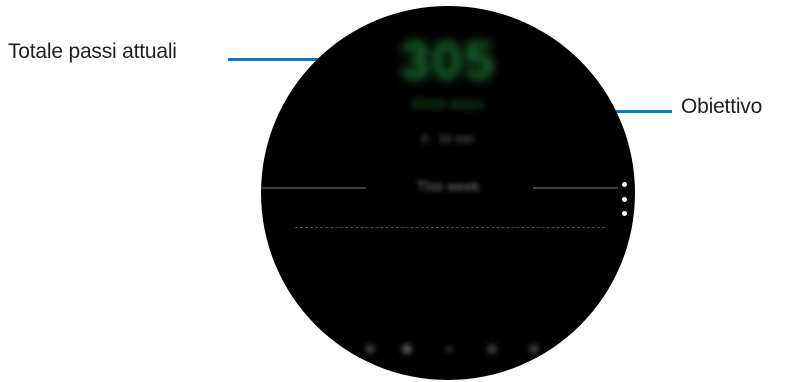  Describe the element at coordinates (450, 227) in the screenshot. I see `chart-dashed-line` at that location.